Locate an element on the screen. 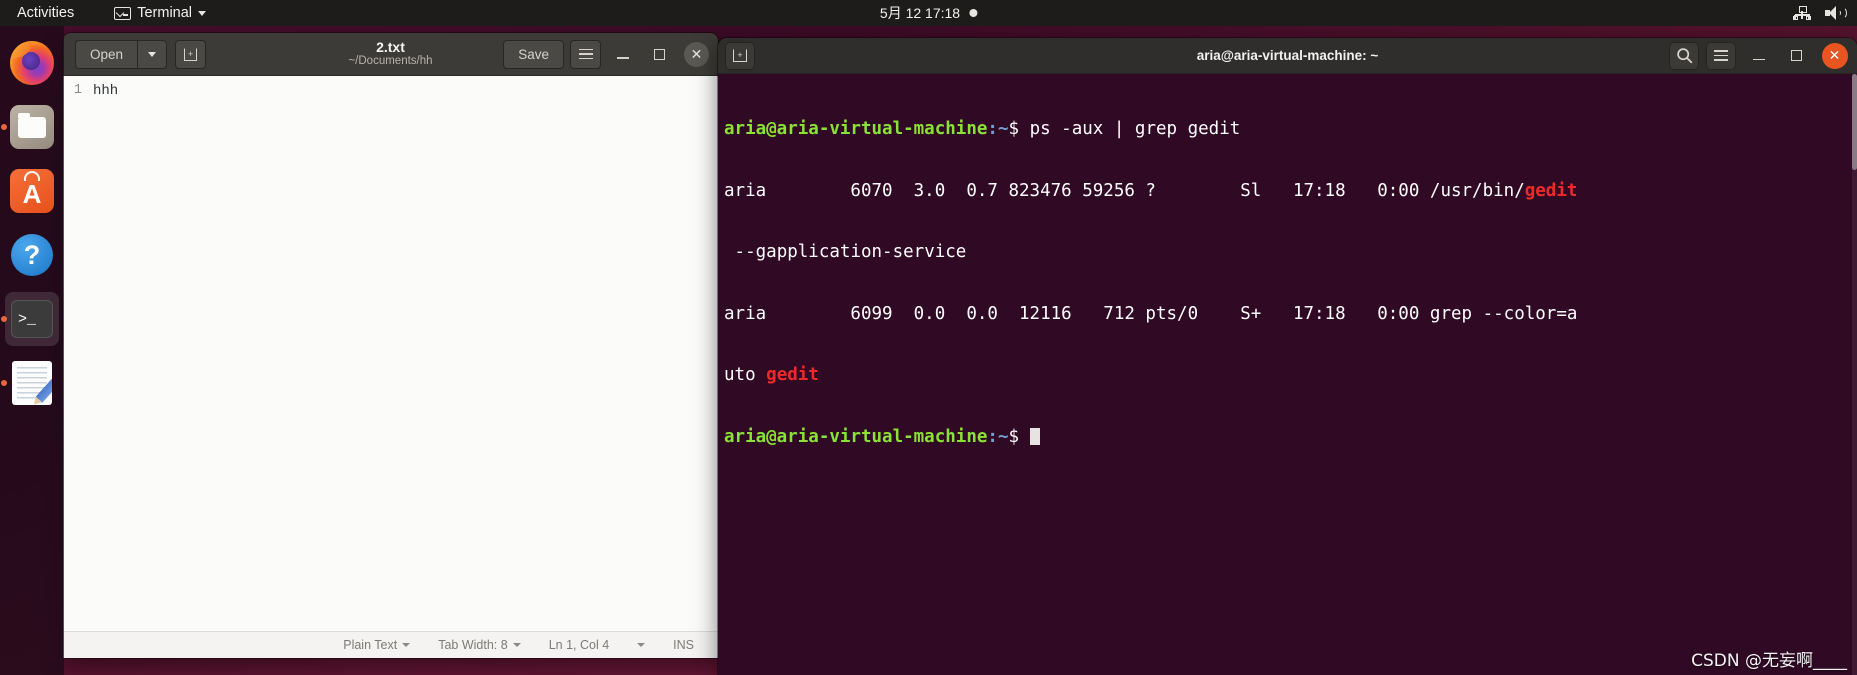  gedit-title-block: 2.txt ~/Documents/hh is located at coordinates (390, 53).